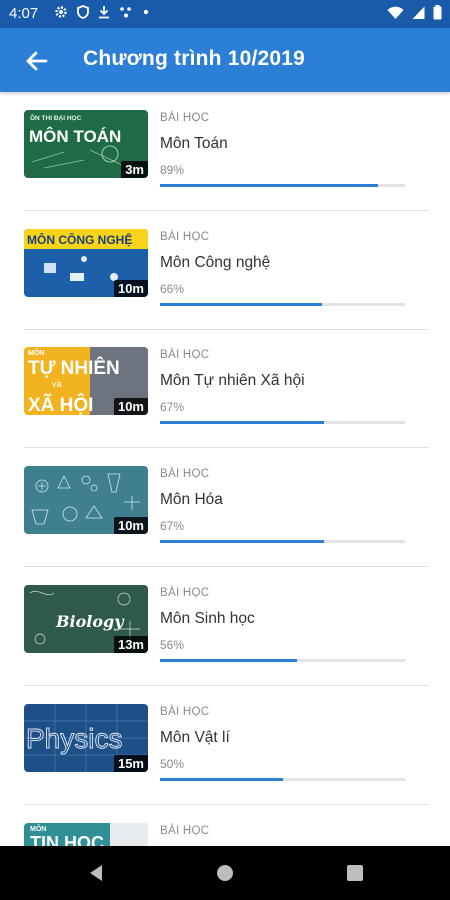 This screenshot has width=450, height=900. I want to click on thumb-text-main: Biology, so click(90, 621).